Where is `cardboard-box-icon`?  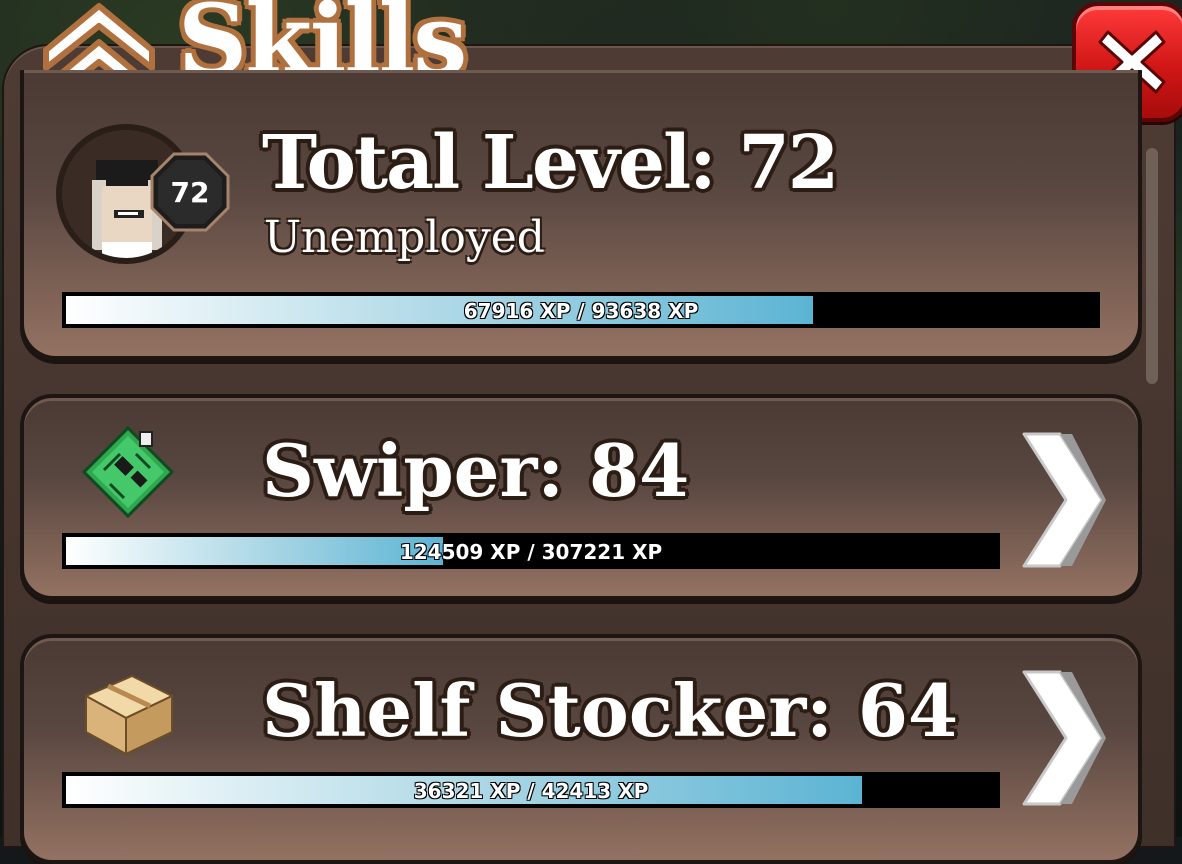 cardboard-box-icon is located at coordinates (129, 715).